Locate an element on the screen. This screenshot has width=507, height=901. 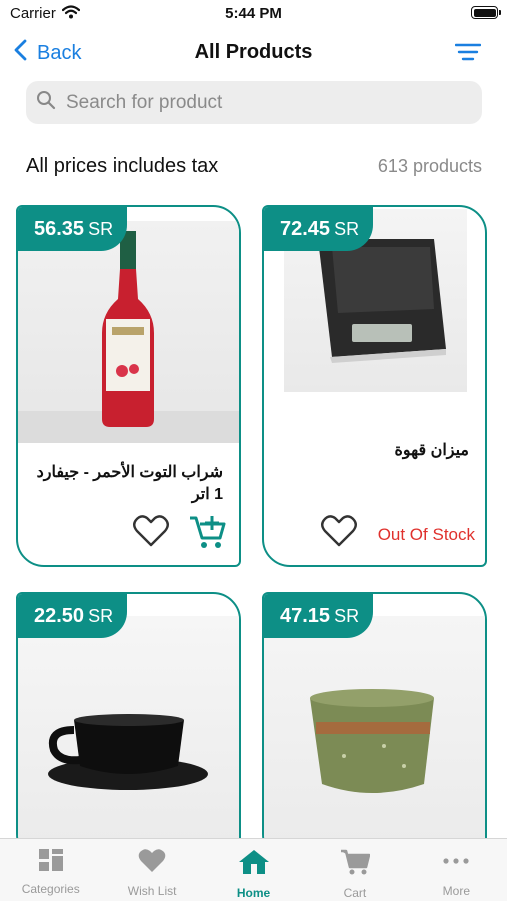
tab-home: Home is located at coordinates (253, 870).